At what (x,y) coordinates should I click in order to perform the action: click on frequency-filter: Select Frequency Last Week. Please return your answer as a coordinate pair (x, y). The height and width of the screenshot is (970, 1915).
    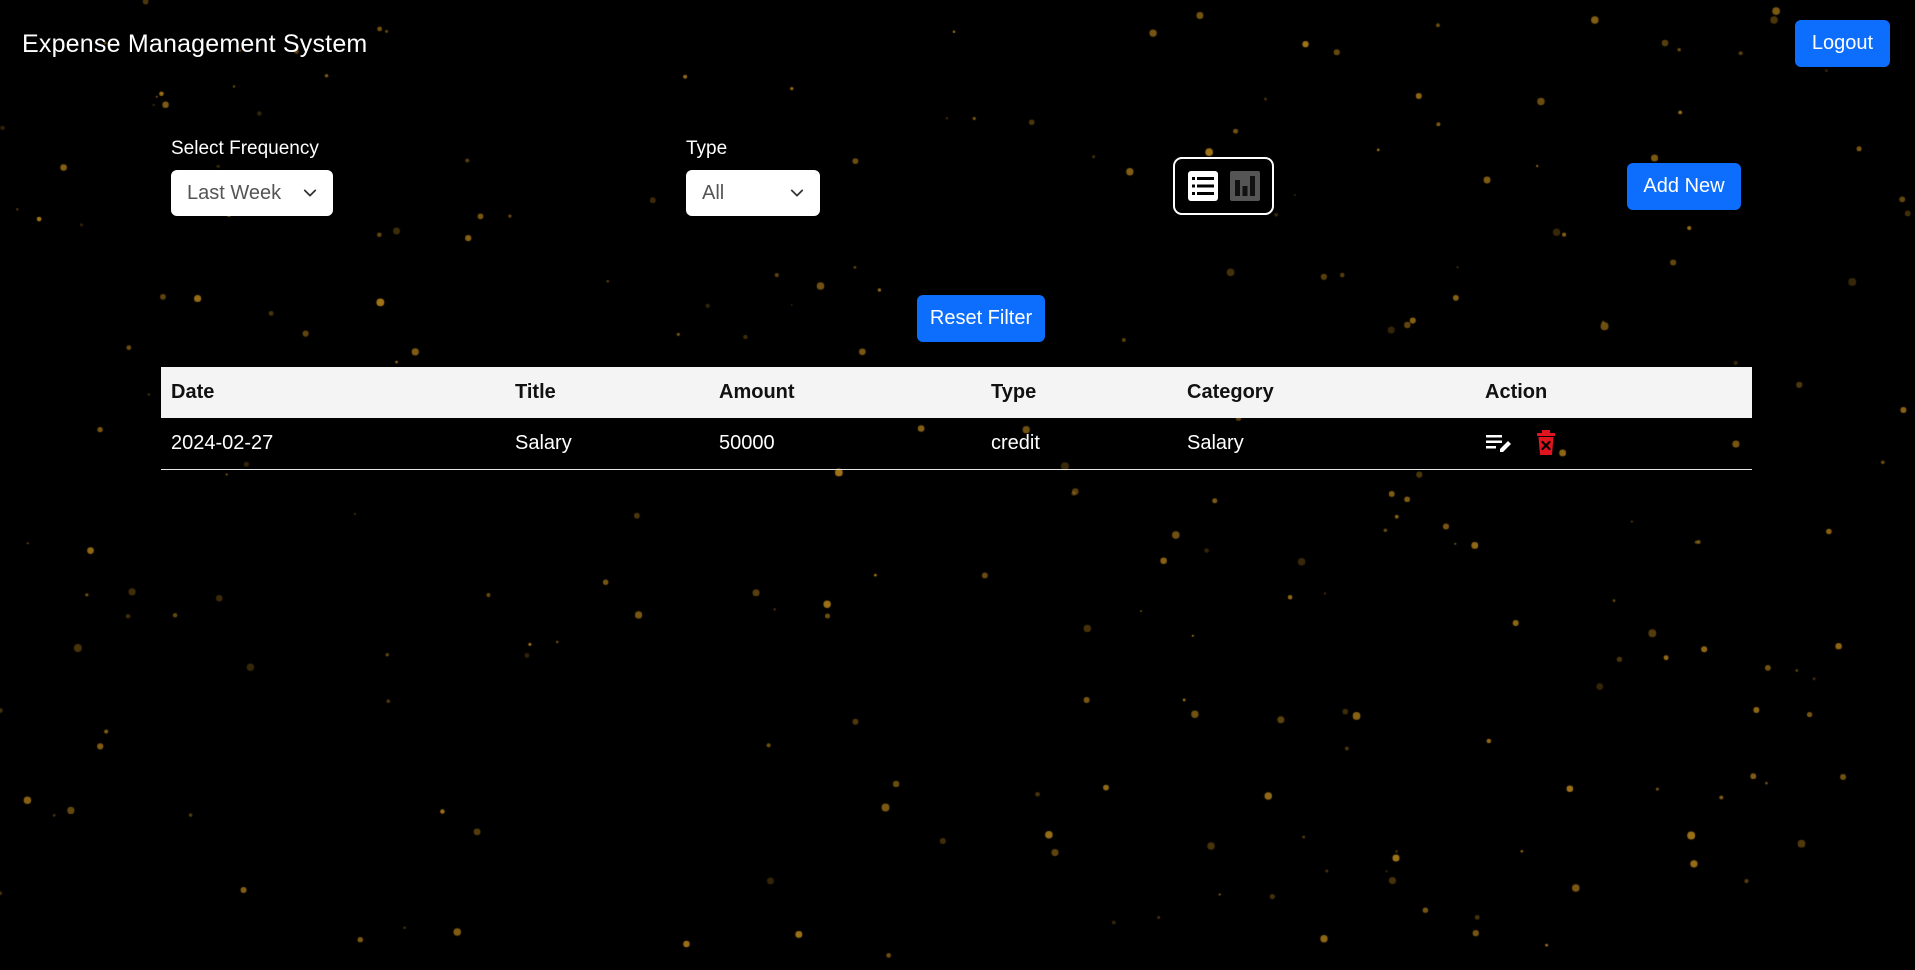
    Looking at the image, I should click on (252, 177).